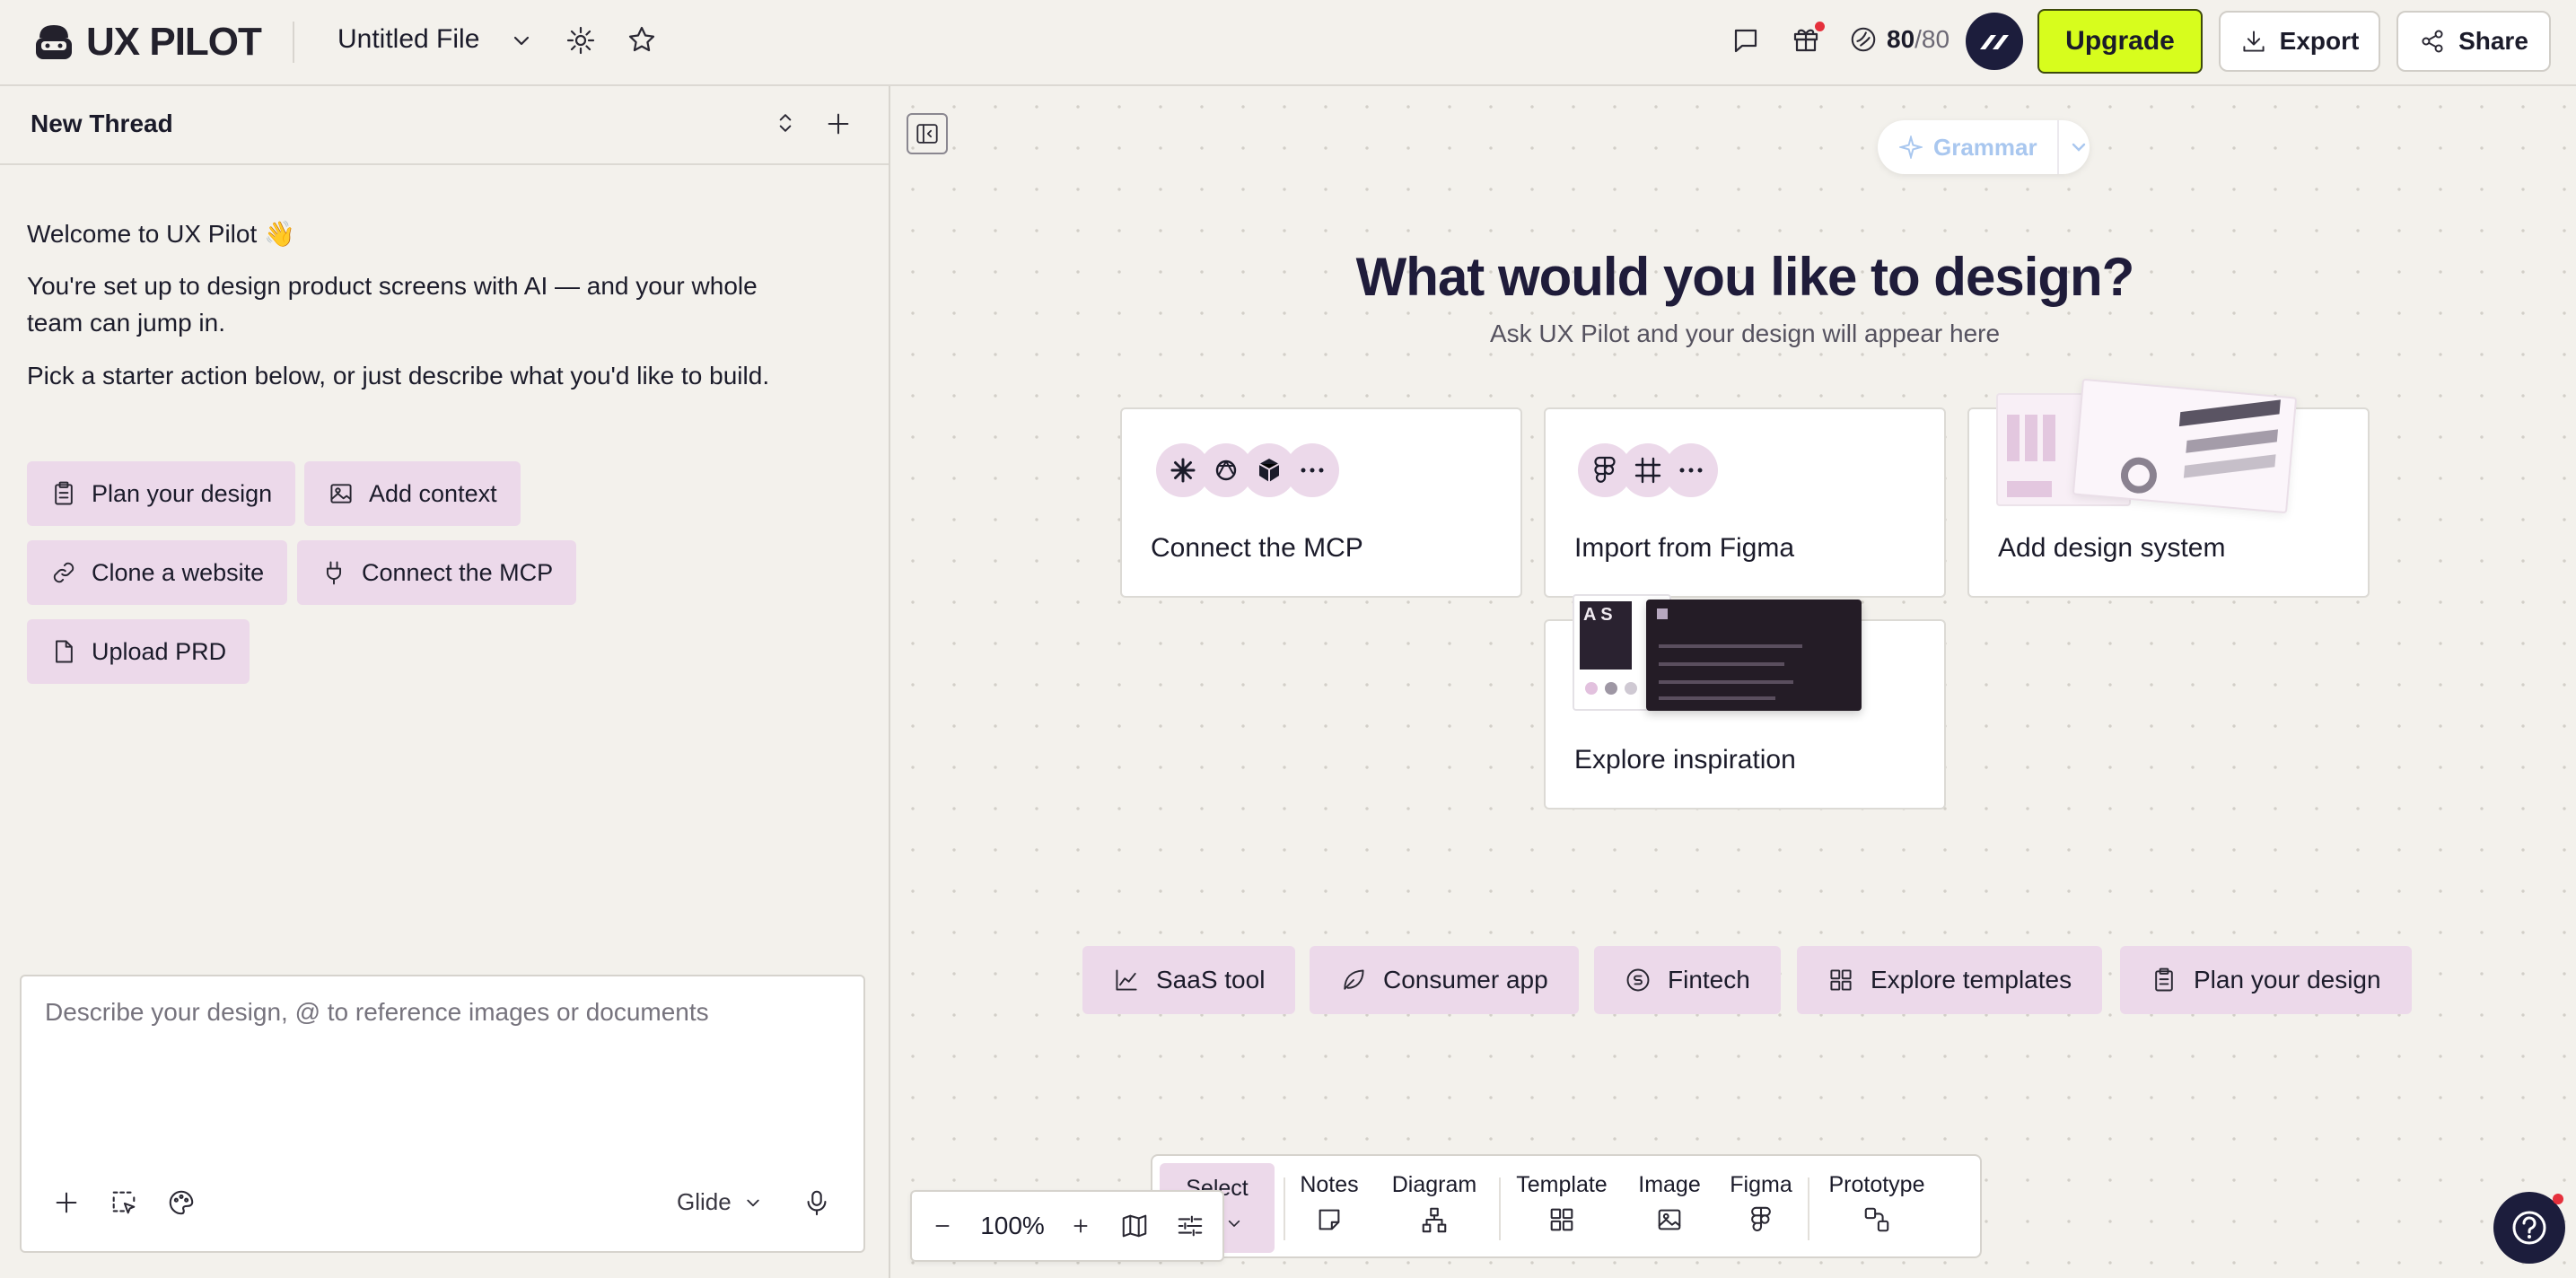 The image size is (2576, 1278). I want to click on avatar, so click(1994, 42).